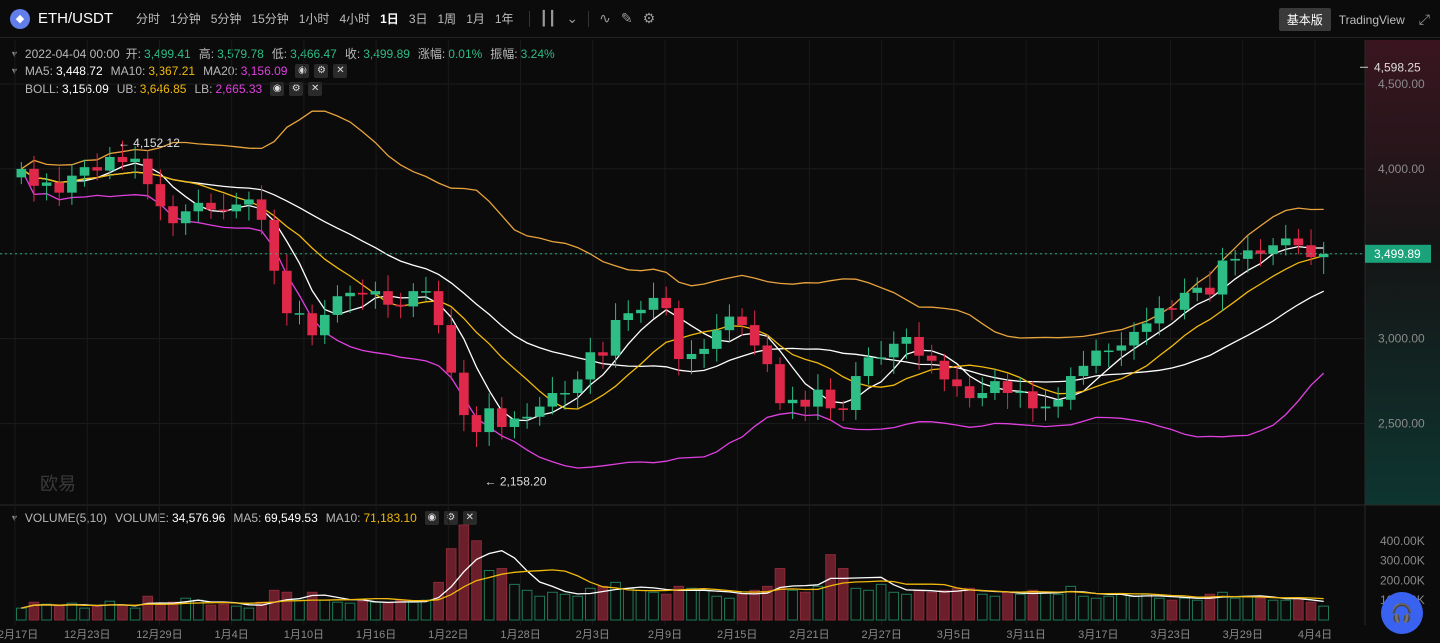  I want to click on support-headset-icon: 🎧, so click(1402, 613).